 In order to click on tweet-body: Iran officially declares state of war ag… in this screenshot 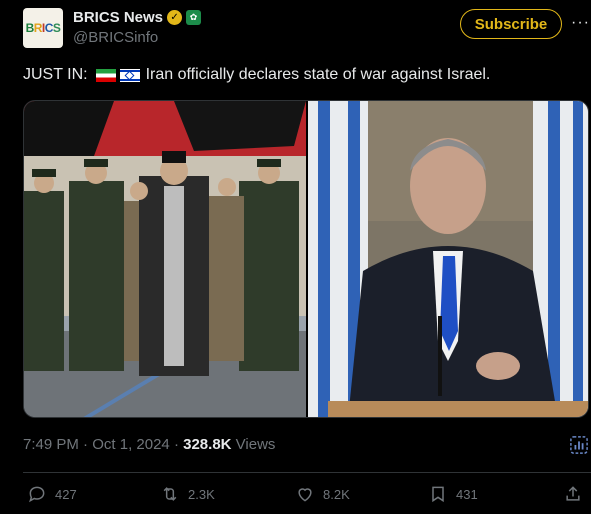, I will do `click(318, 74)`.